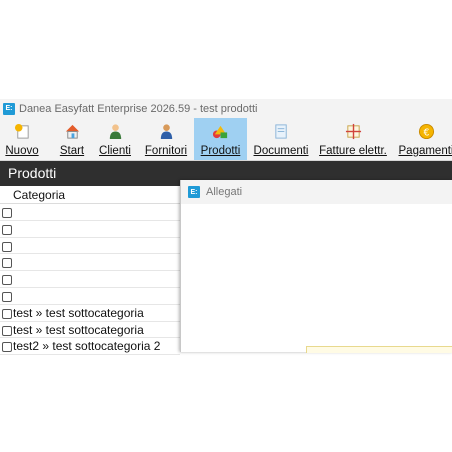 This screenshot has height=452, width=452. What do you see at coordinates (21, 131) in the screenshot?
I see `new-icon` at bounding box center [21, 131].